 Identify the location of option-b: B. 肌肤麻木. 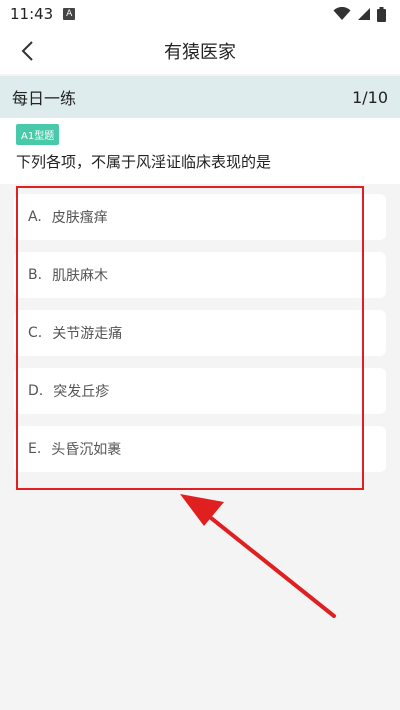
(200, 275).